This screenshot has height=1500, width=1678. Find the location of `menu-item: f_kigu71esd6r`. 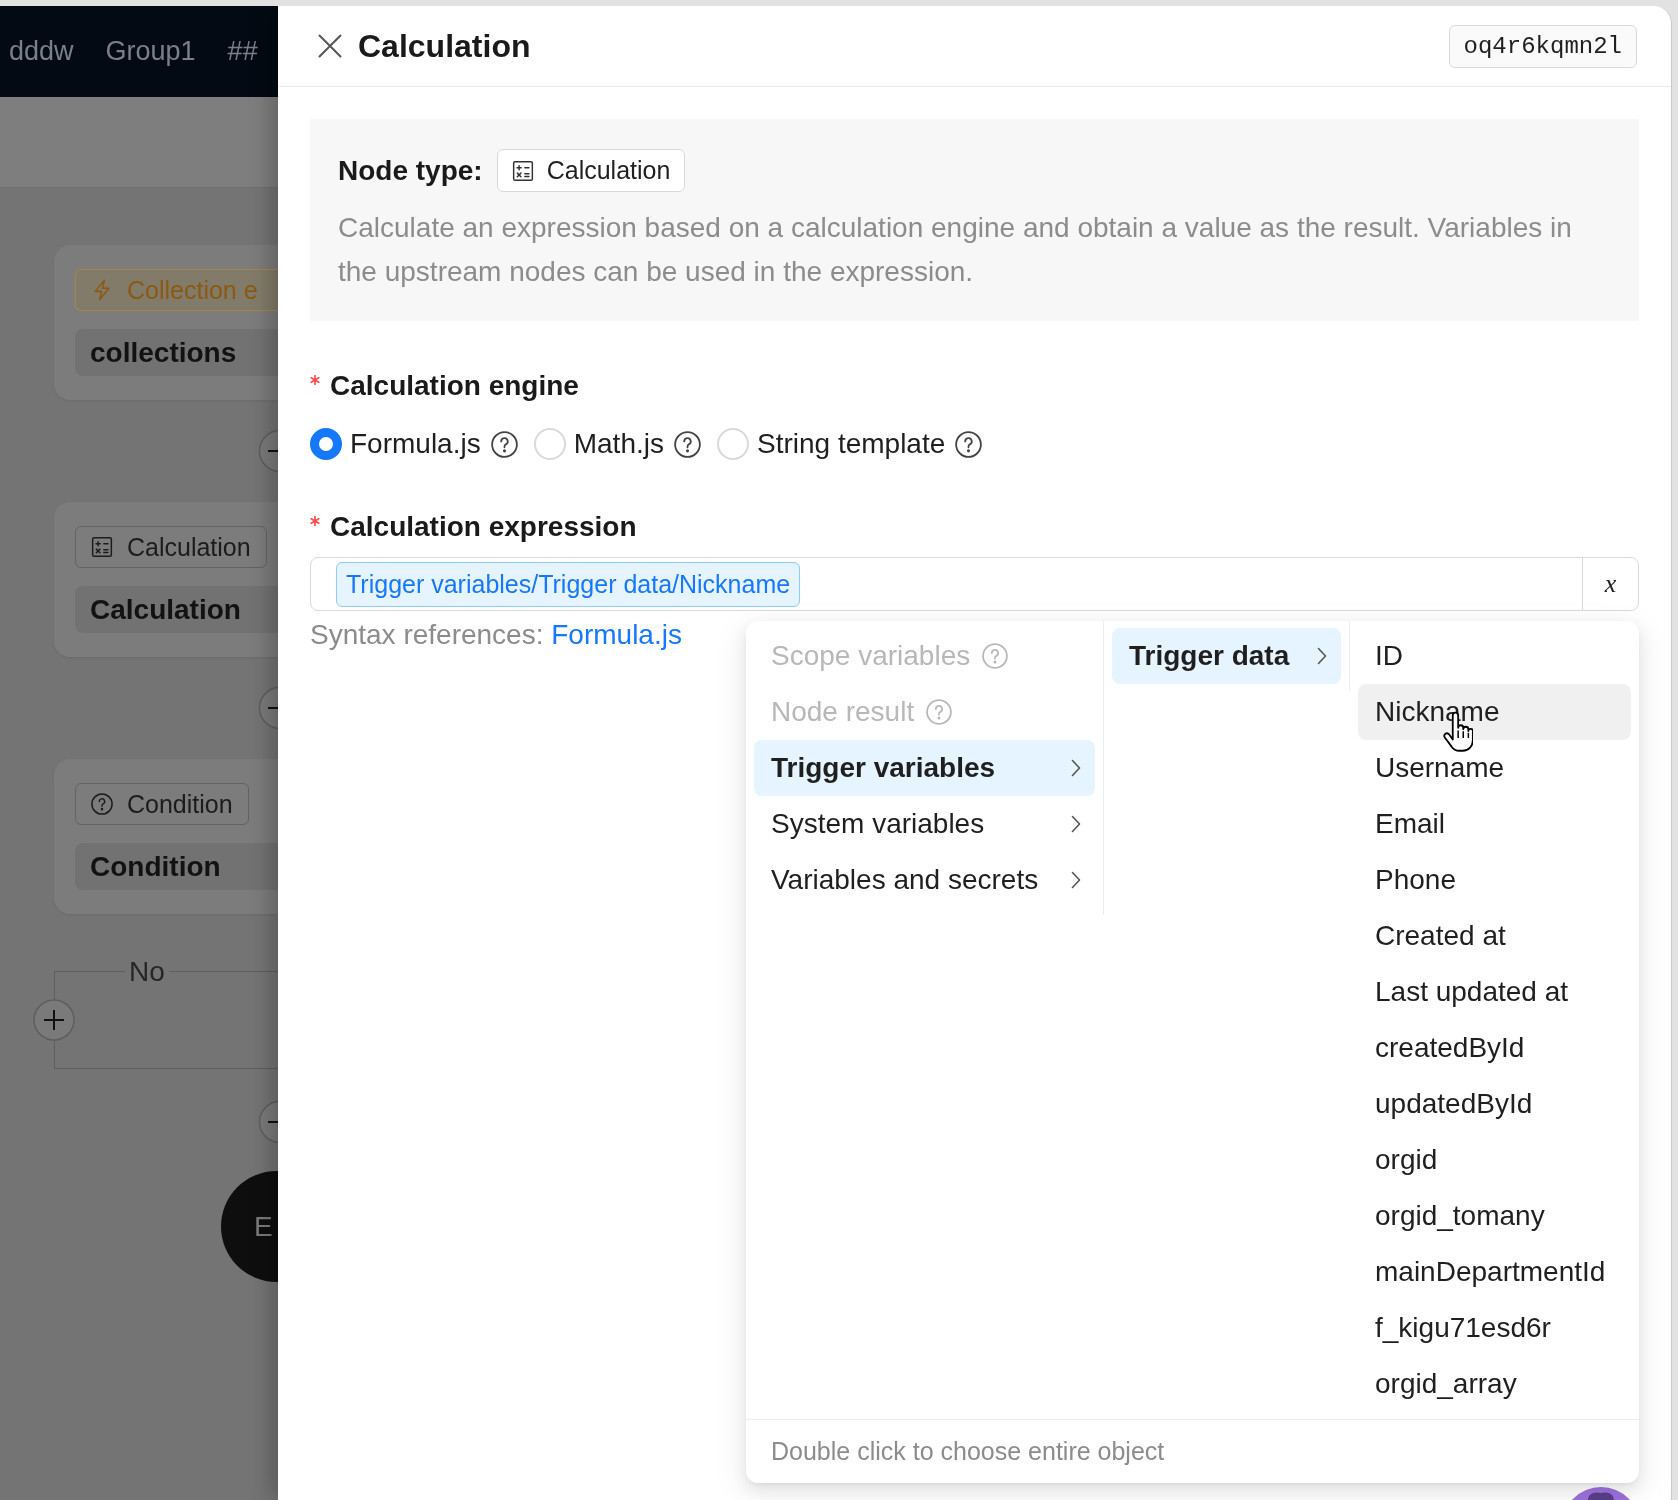

menu-item: f_kigu71esd6r is located at coordinates (1494, 1328).